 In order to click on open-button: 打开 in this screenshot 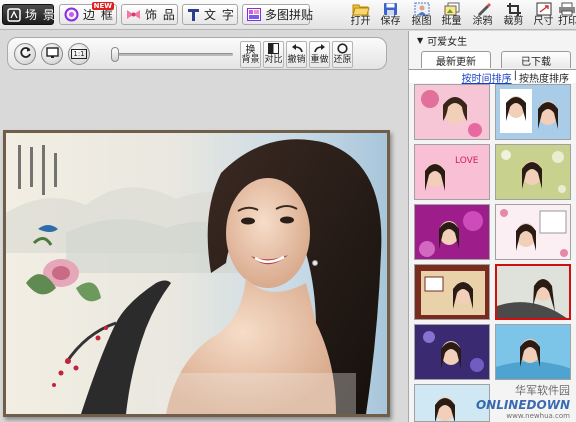, I will do `click(360, 15)`.